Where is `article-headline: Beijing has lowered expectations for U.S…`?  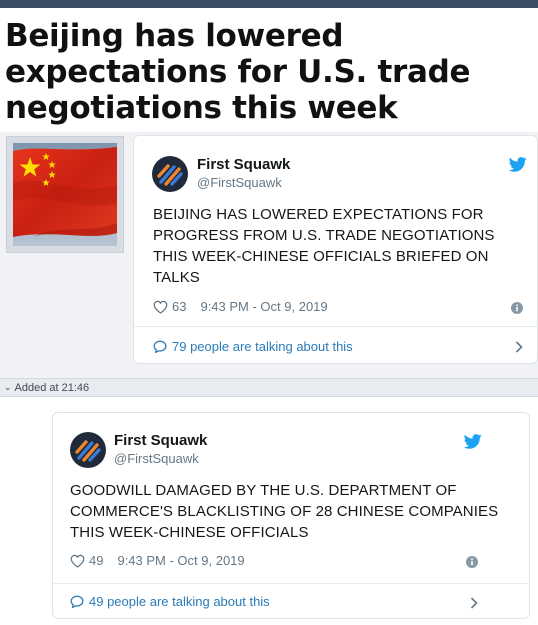 article-headline: Beijing has lowered expectations for U.S… is located at coordinates (238, 72).